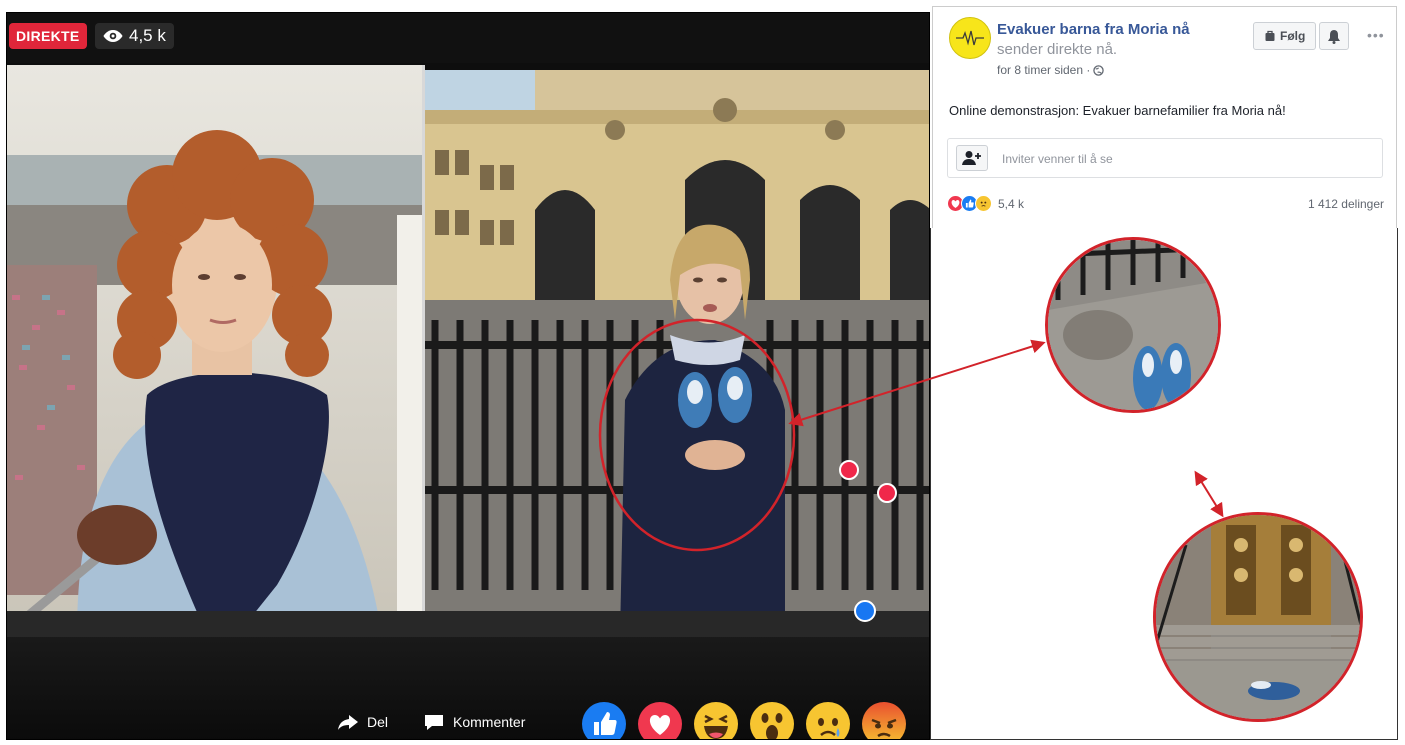 This screenshot has width=1405, height=745. I want to click on live-badge: DIREKTE, so click(48, 36).